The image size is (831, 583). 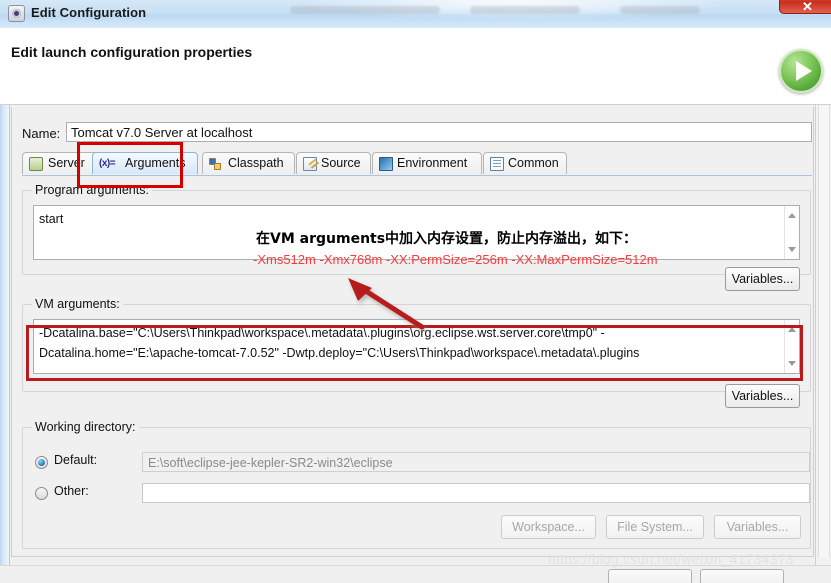 I want to click on dialog-footer, so click(x=415, y=574).